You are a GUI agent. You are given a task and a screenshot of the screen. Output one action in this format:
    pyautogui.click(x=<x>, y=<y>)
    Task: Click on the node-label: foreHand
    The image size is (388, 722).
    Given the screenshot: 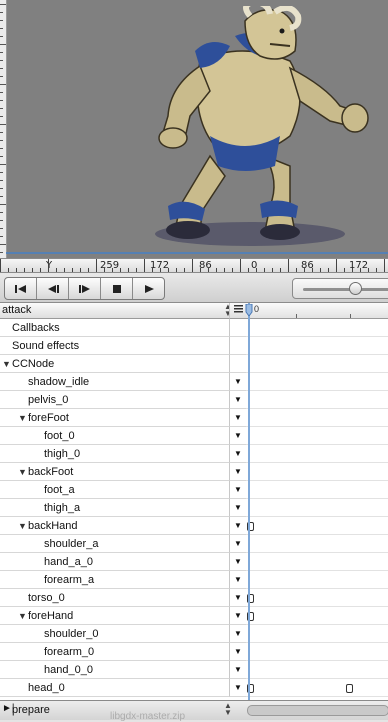 What is the action you would take?
    pyautogui.click(x=51, y=616)
    